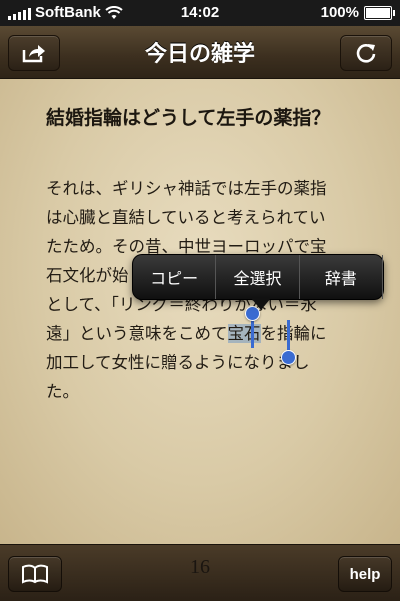 The height and width of the screenshot is (601, 400). I want to click on status-bar: SoftBank 14:02 100%, so click(200, 13).